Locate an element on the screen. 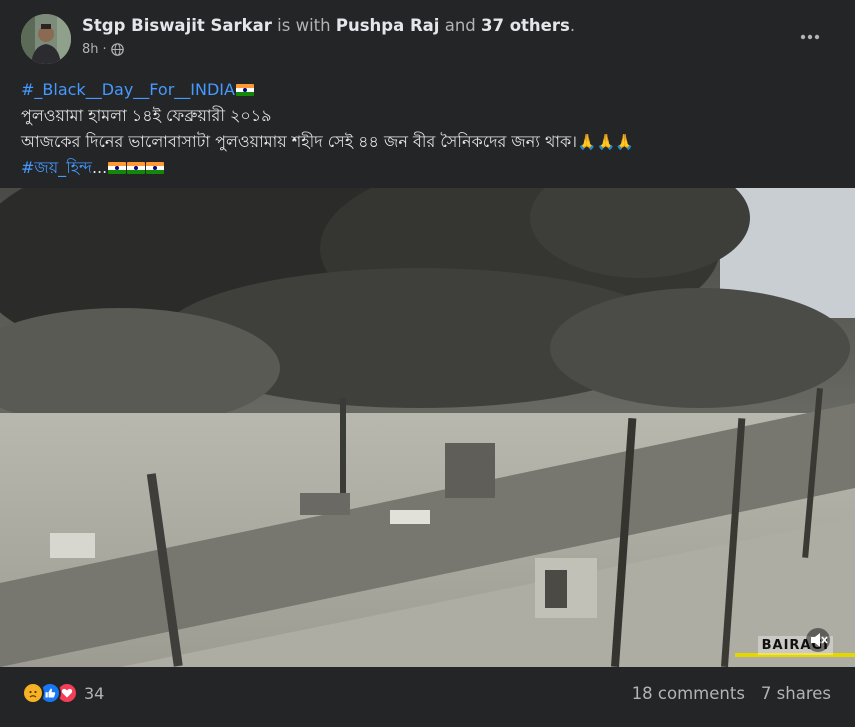 The width and height of the screenshot is (855, 727). mute-button is located at coordinates (818, 640).